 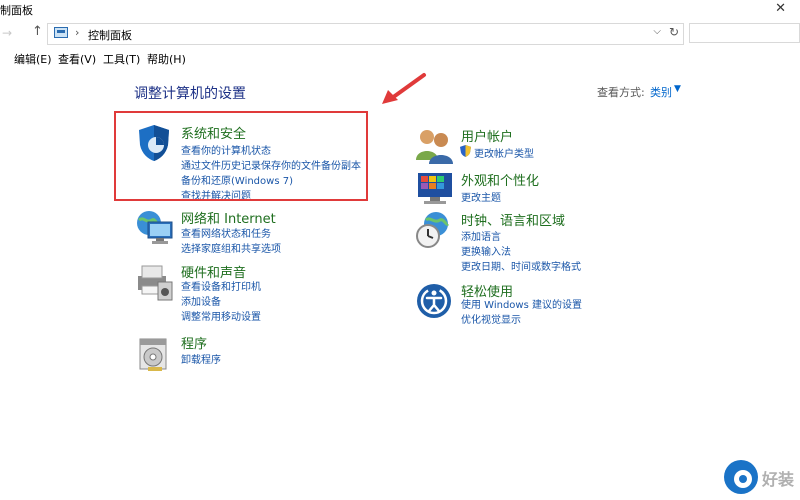 What do you see at coordinates (778, 479) in the screenshot?
I see `watermark-text: 好装` at bounding box center [778, 479].